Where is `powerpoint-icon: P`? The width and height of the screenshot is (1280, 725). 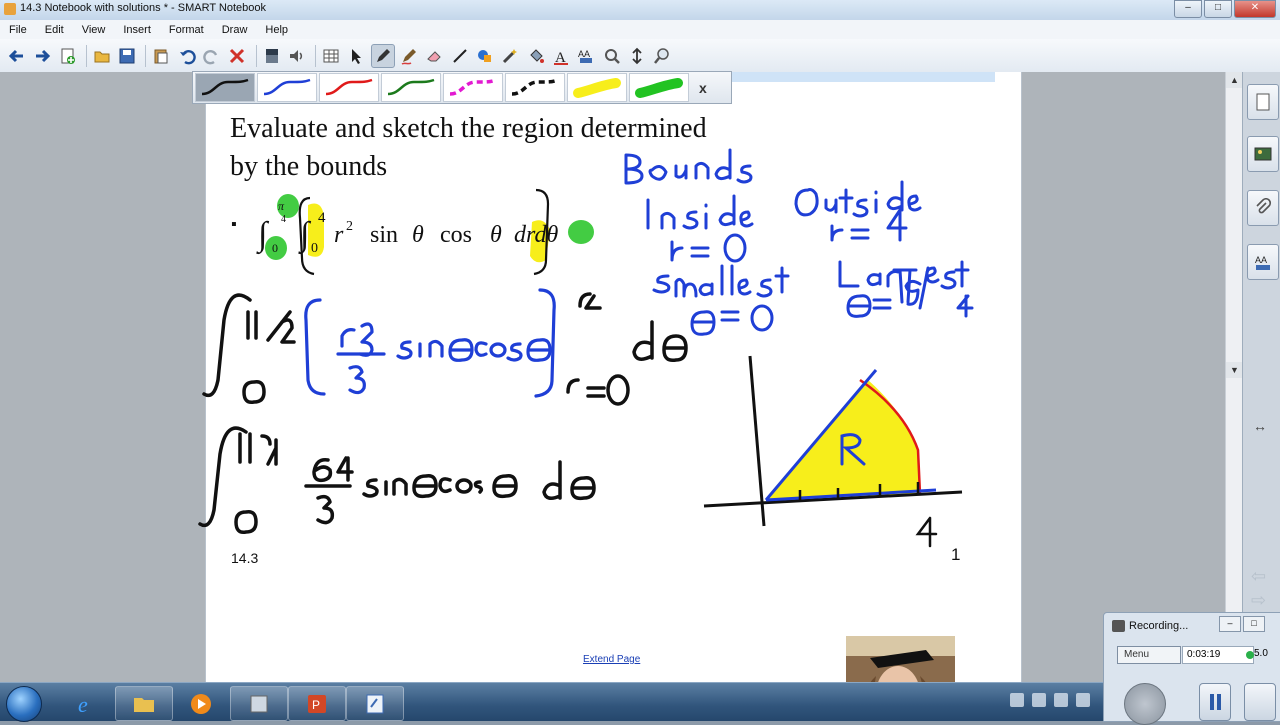 powerpoint-icon: P is located at coordinates (317, 703).